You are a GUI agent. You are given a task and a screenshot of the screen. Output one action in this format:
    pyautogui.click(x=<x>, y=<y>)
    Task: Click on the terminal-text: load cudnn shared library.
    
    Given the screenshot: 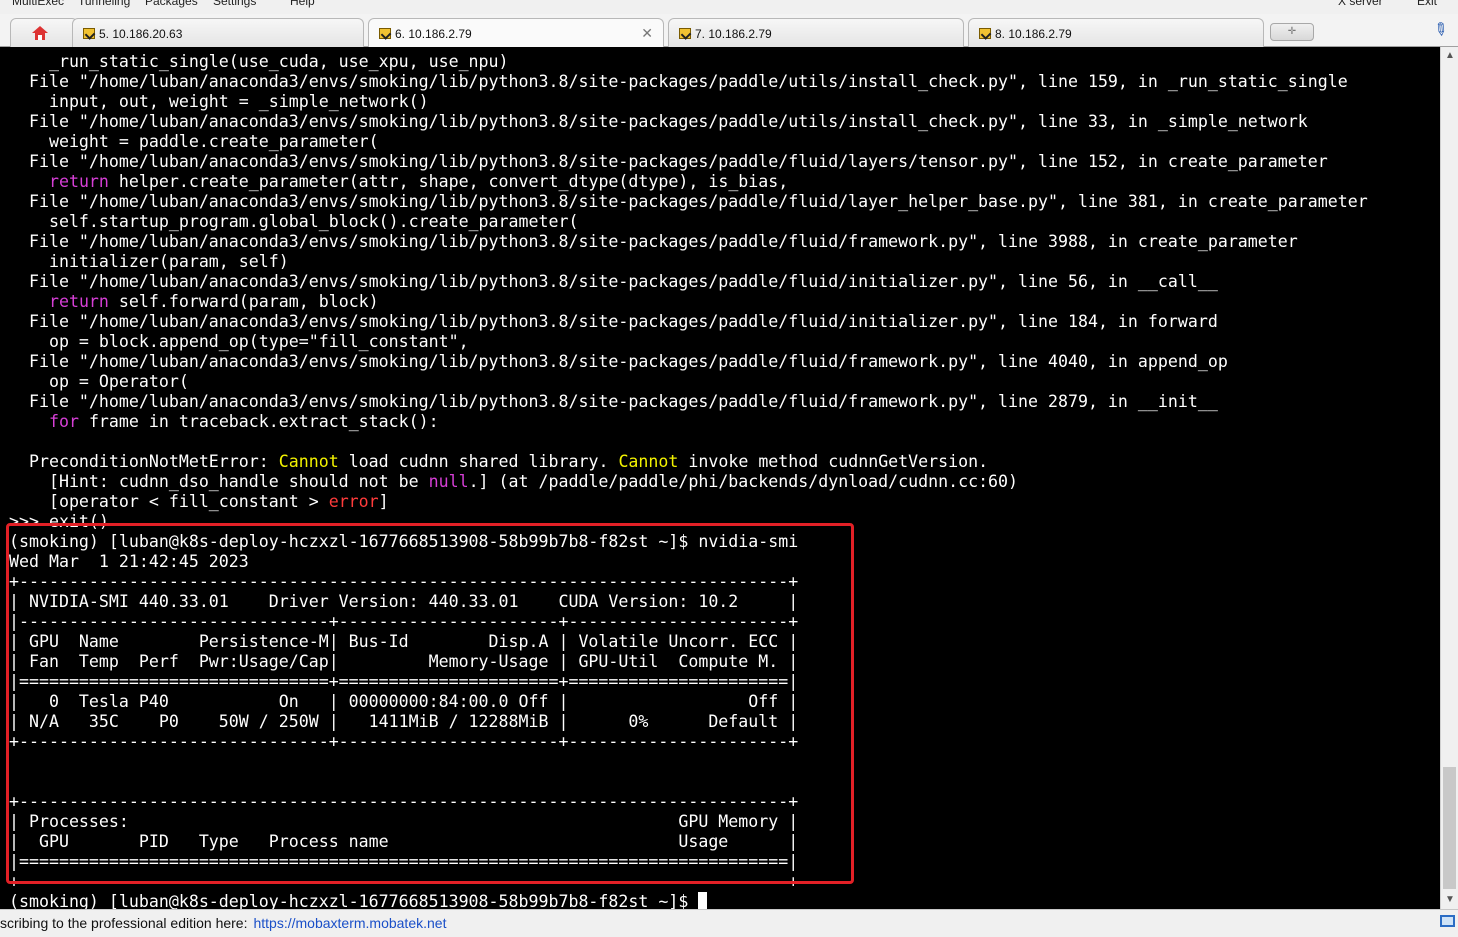 What is the action you would take?
    pyautogui.click(x=478, y=461)
    